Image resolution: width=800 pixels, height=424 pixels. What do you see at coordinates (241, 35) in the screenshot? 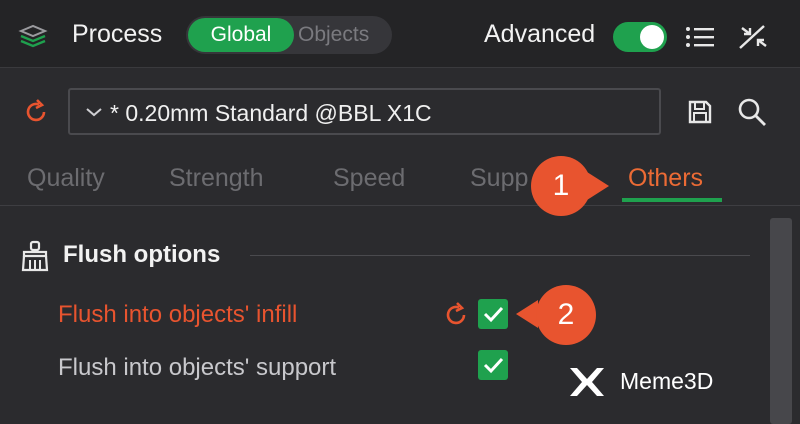
I see `global-tab-button: Global` at bounding box center [241, 35].